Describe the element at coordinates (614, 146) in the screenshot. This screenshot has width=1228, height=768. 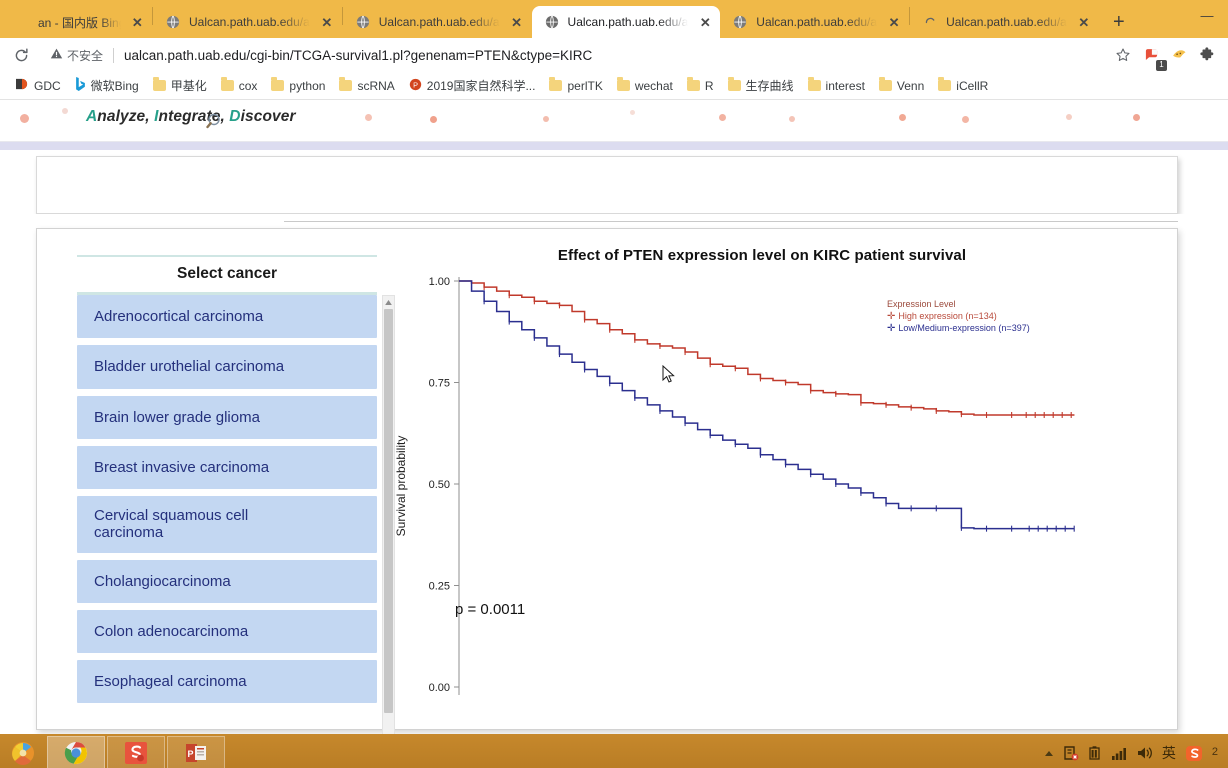
I see `header-accent-band` at that location.